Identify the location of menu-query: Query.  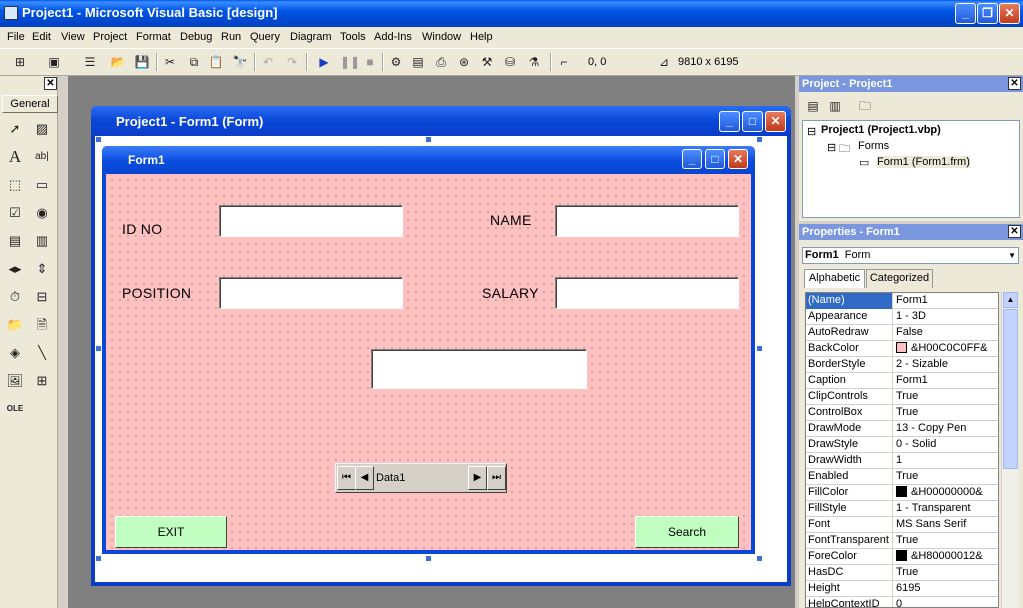
(265, 37).